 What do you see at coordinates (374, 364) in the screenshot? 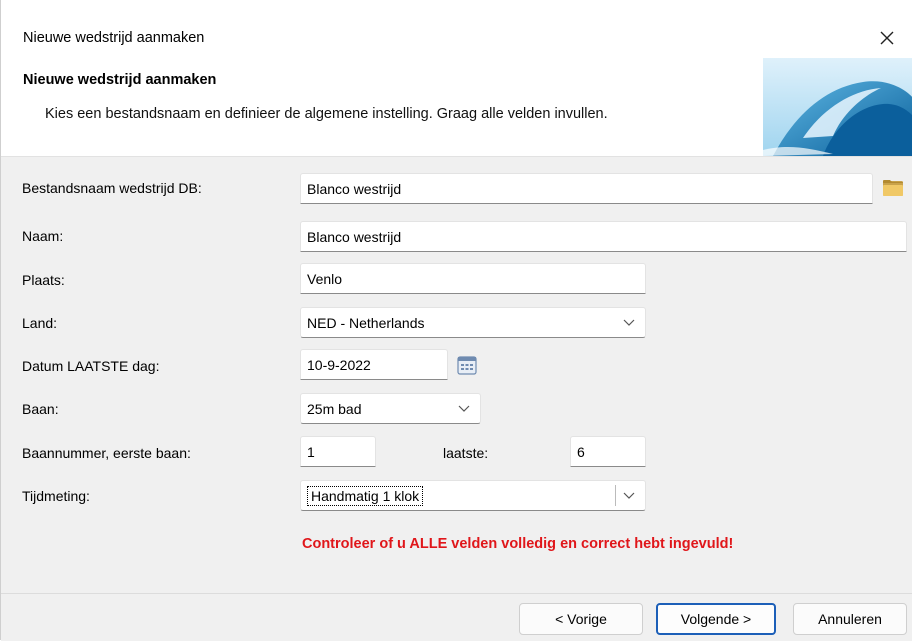
I see `date-field: 10-9-2022` at bounding box center [374, 364].